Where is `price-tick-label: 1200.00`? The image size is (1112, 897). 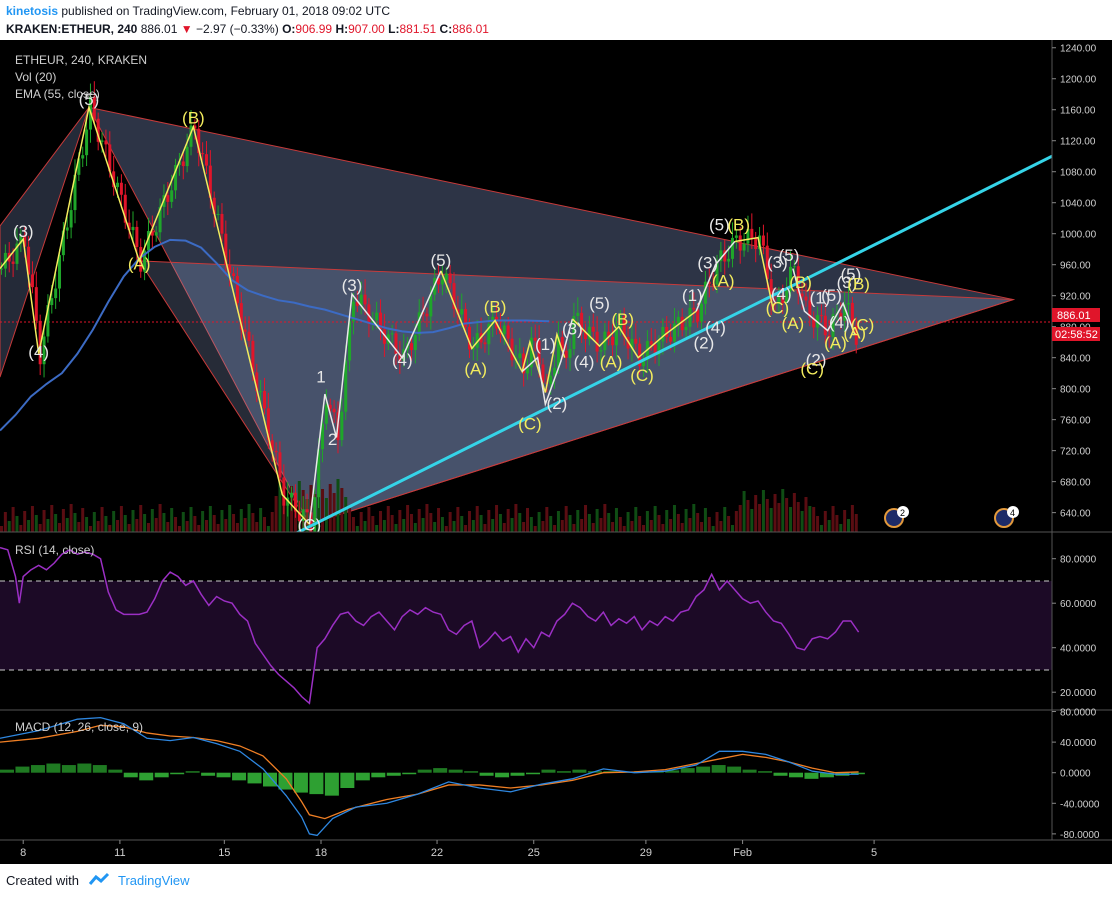 price-tick-label: 1200.00 is located at coordinates (1078, 80).